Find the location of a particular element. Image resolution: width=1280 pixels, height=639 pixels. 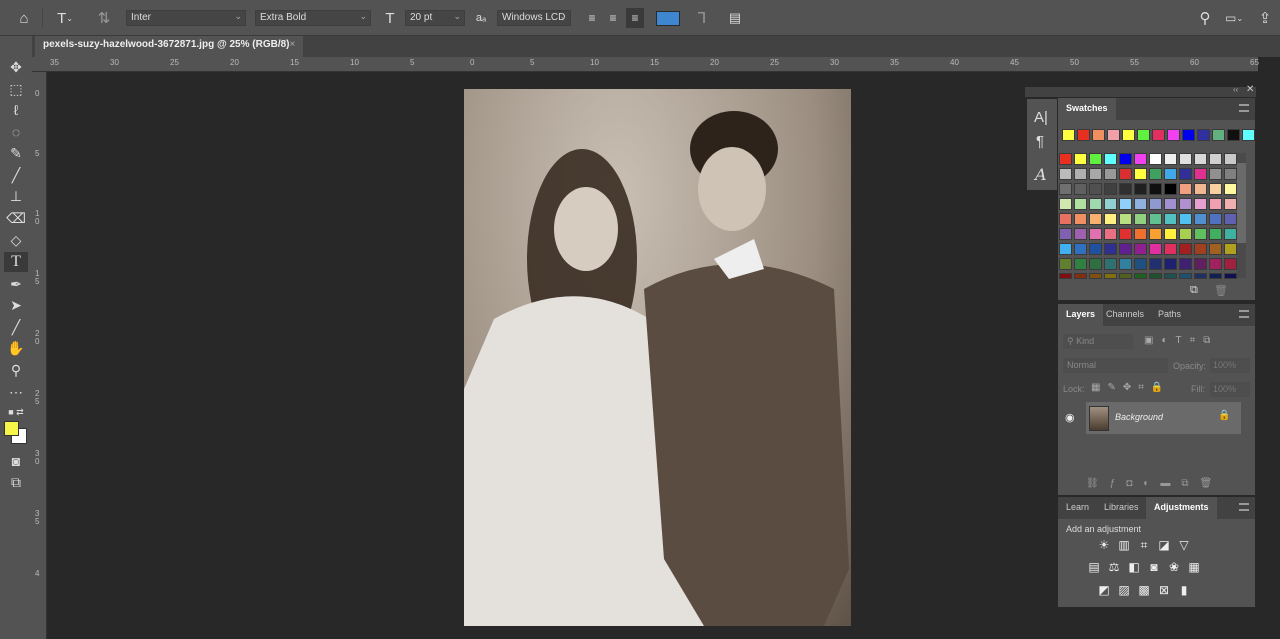

tab-layers: Layers is located at coordinates (1081, 315).